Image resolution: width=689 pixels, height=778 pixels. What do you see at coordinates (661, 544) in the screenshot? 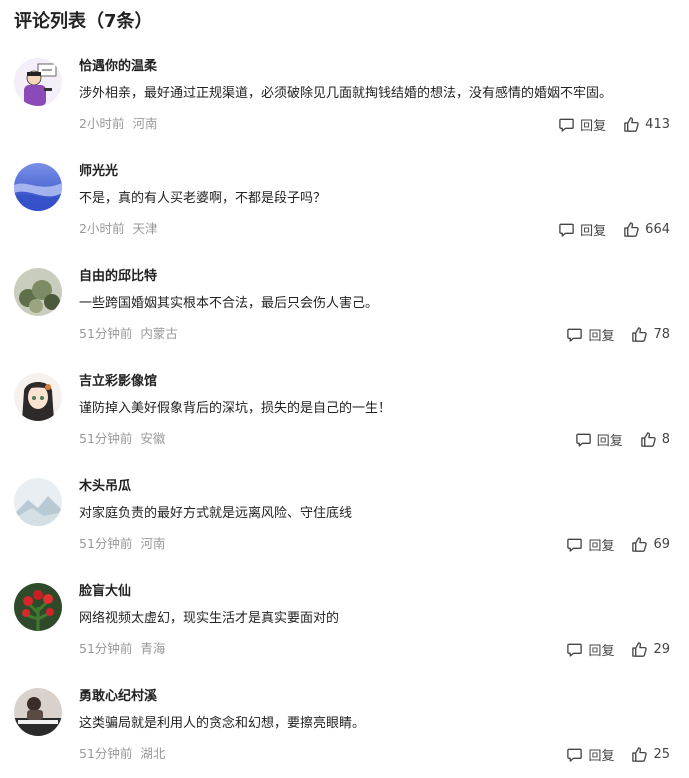
I see `like-count: 69` at bounding box center [661, 544].